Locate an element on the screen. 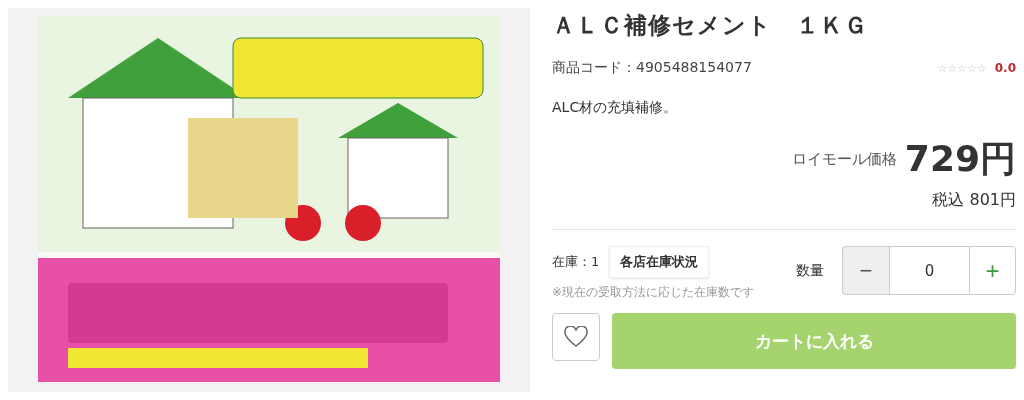 The width and height of the screenshot is (1024, 400). product-title: ＡＬＣ補修セメント １ＫＧ is located at coordinates (710, 25).